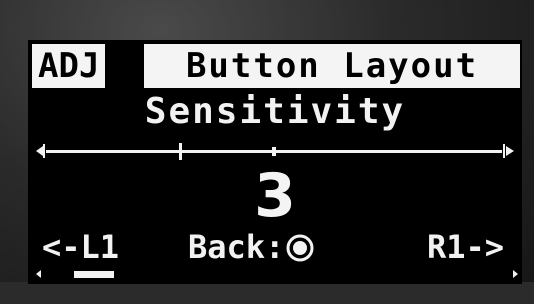  Describe the element at coordinates (180, 151) in the screenshot. I see `slider-tick-marker` at that location.